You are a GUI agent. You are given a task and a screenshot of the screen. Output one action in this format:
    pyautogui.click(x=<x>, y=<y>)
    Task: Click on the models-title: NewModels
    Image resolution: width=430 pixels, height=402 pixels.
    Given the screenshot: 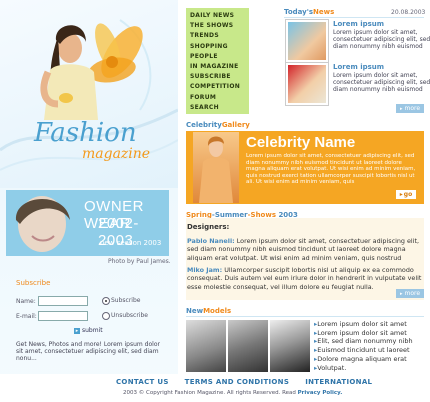 What is the action you would take?
    pyautogui.click(x=208, y=311)
    